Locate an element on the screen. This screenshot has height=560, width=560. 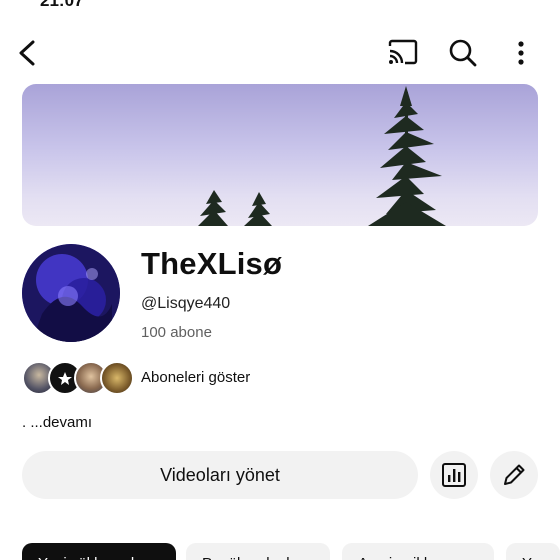
status-time: 21:07 is located at coordinates (62, 5).